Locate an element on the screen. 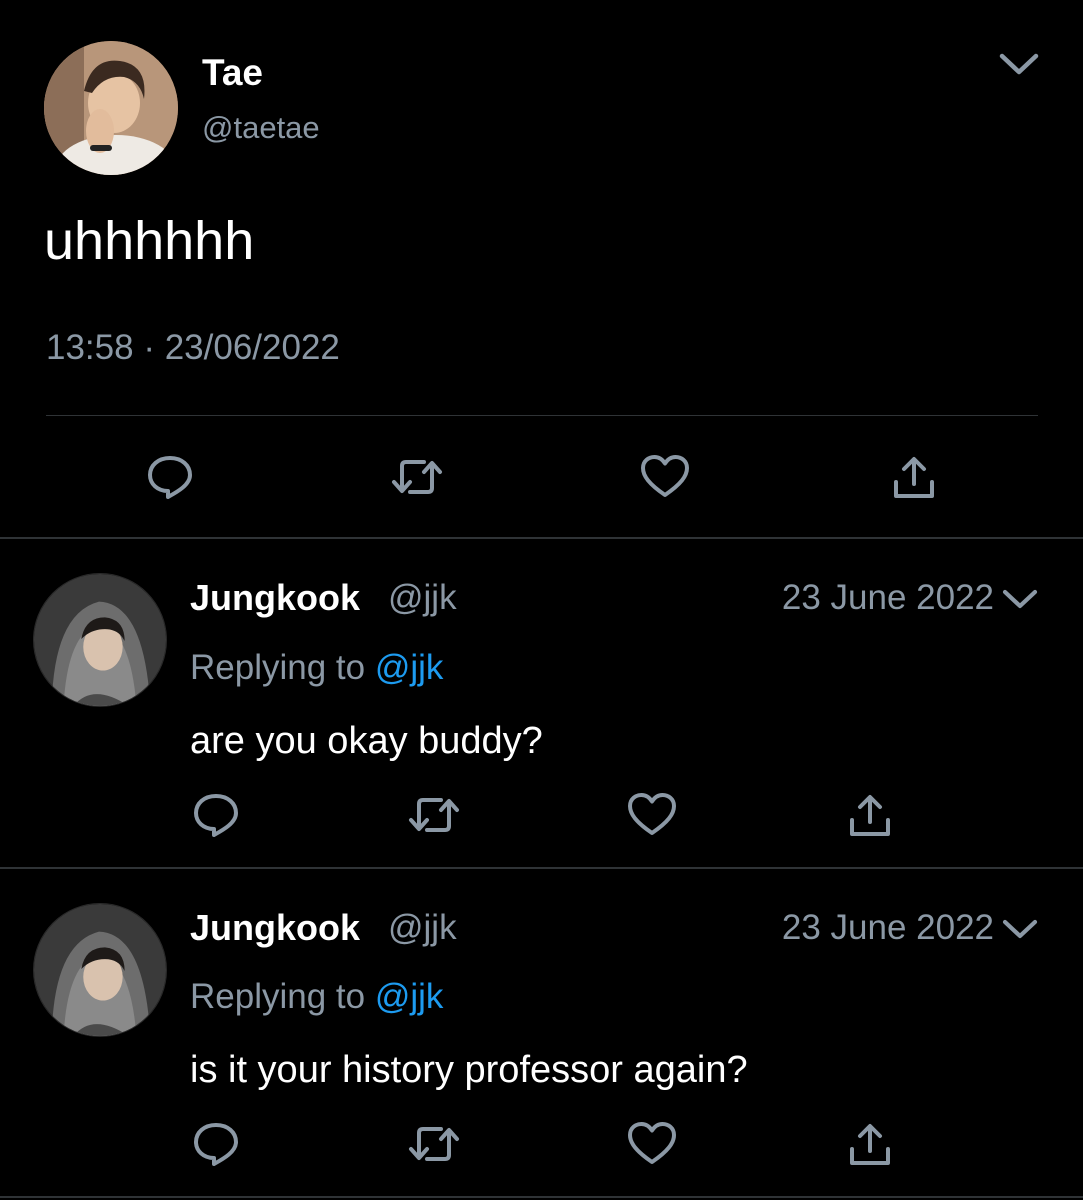  author-name: Tae is located at coordinates (232, 73).